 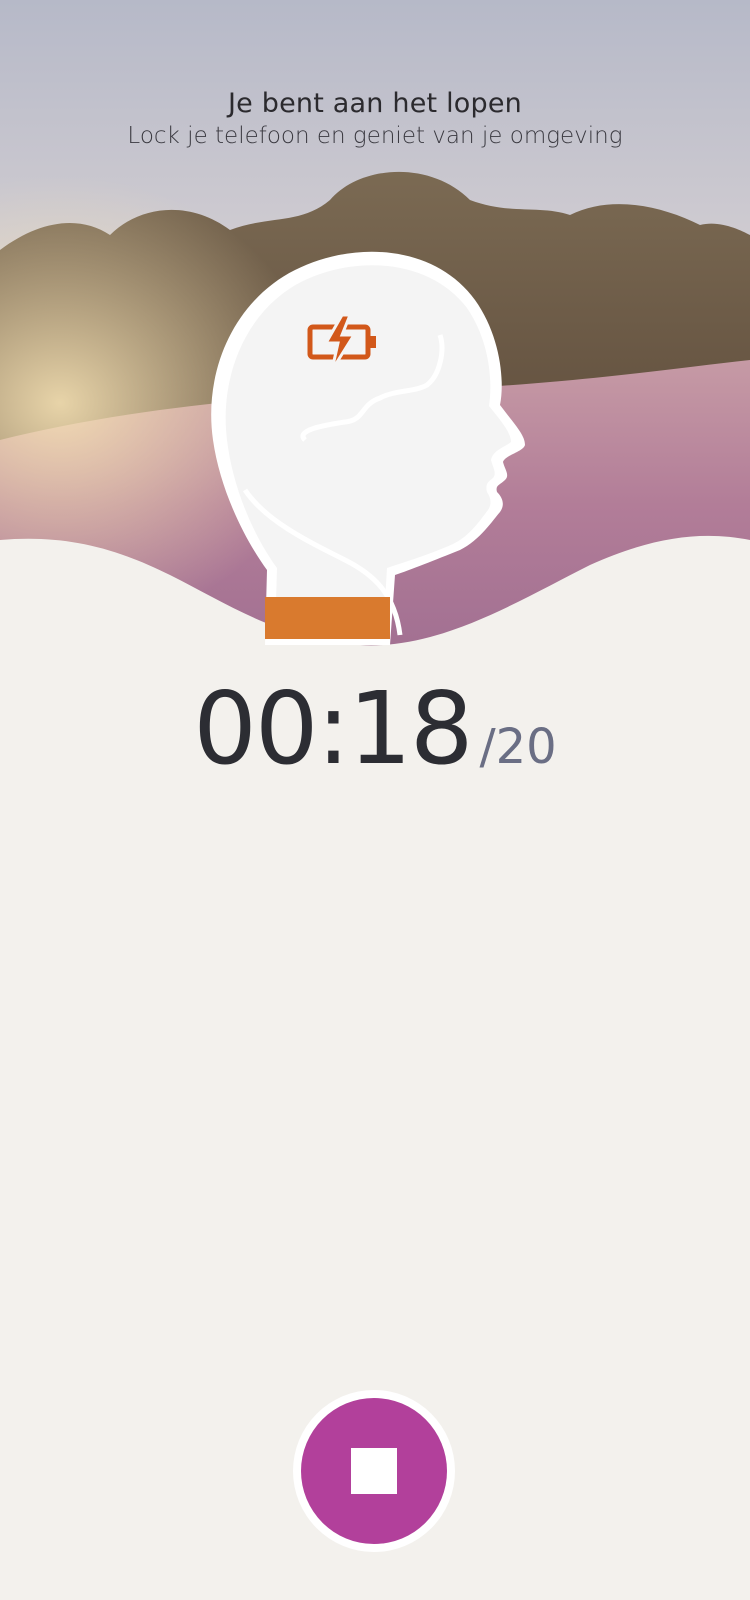 I want to click on head-icon, so click(x=375, y=450).